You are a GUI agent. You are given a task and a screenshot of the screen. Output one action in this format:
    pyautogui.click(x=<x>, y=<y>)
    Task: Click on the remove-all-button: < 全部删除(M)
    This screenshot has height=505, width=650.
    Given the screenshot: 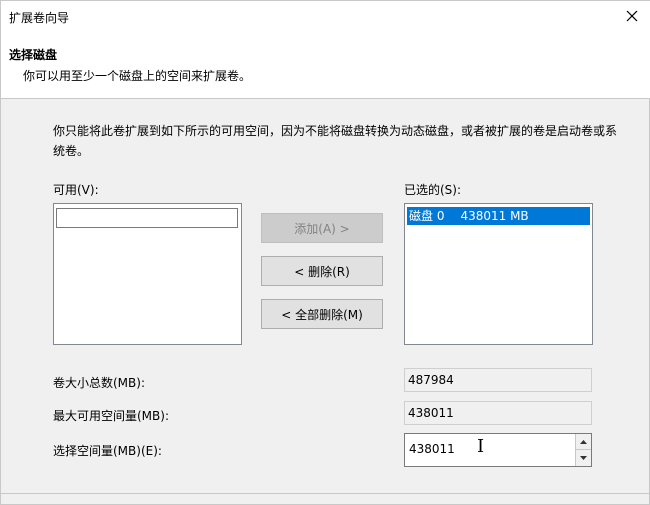 What is the action you would take?
    pyautogui.click(x=322, y=314)
    